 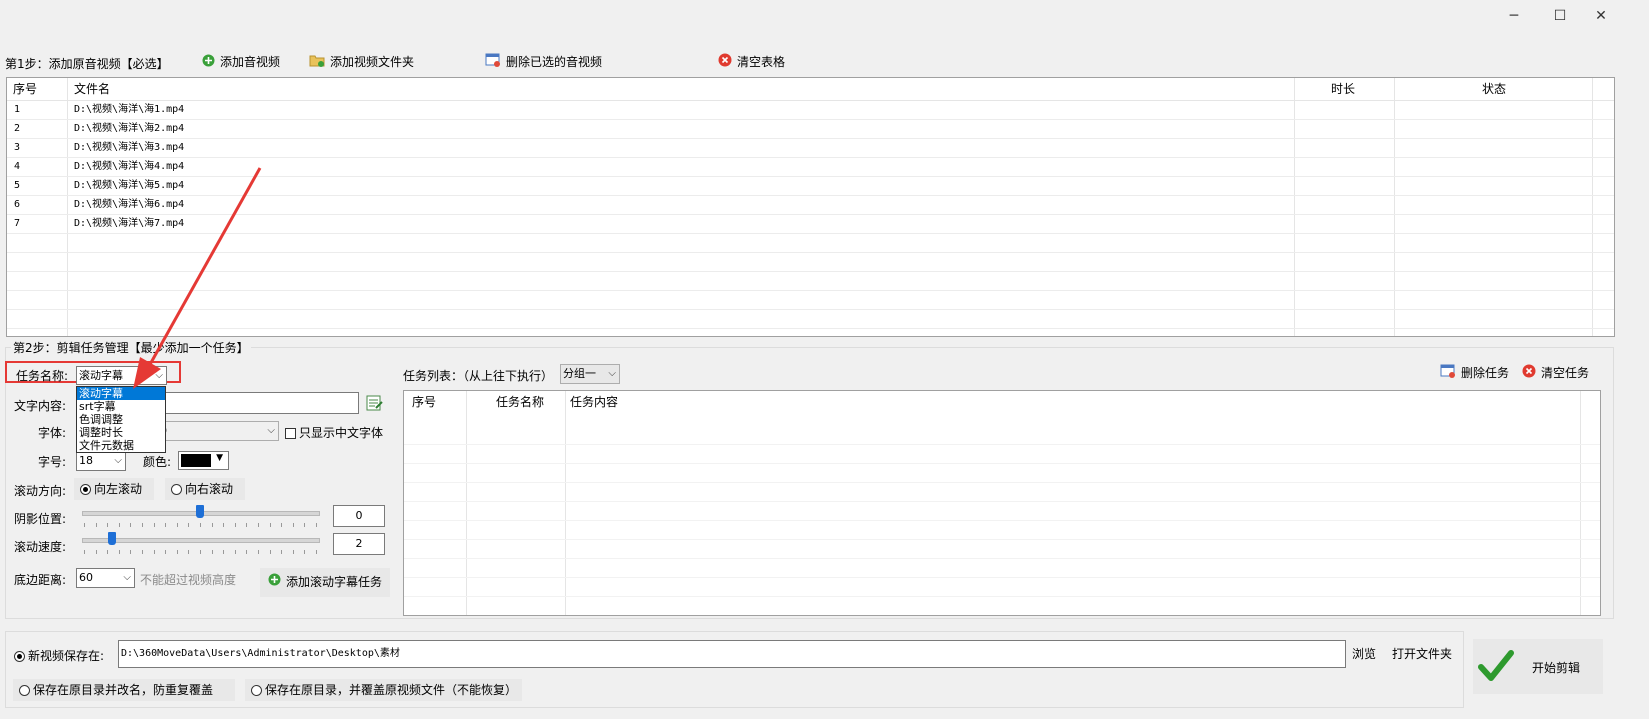 What do you see at coordinates (121, 406) in the screenshot?
I see `option-srt-subtitle: srt字幕` at bounding box center [121, 406].